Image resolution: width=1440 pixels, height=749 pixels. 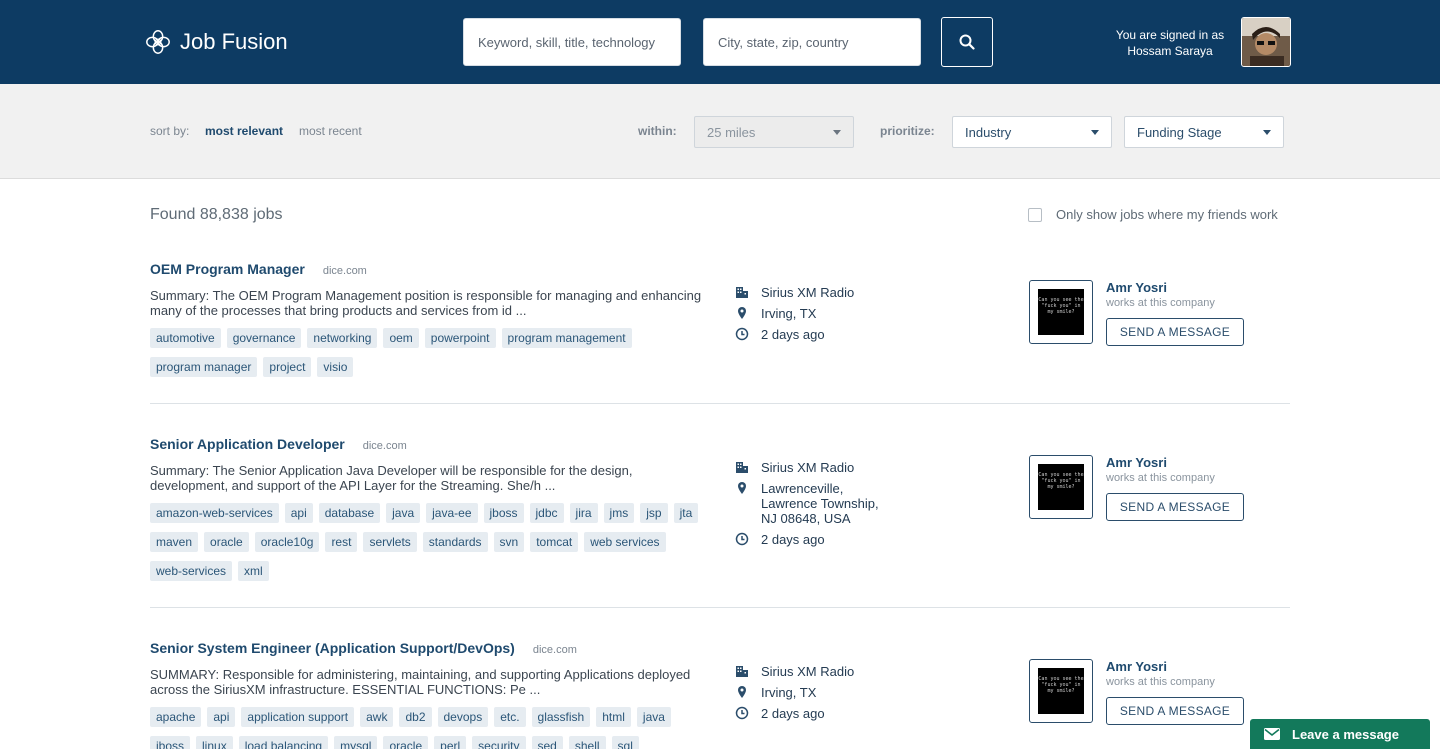 I want to click on funding-stage-select: Funding Stage, so click(x=1204, y=132).